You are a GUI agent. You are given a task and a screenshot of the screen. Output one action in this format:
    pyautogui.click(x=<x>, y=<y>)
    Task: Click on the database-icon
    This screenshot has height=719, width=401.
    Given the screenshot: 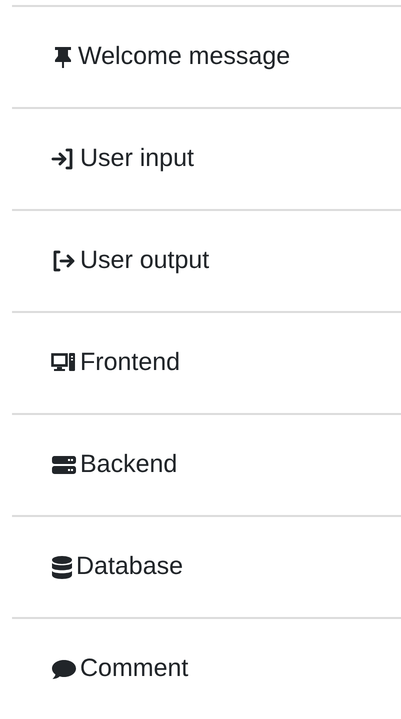 What is the action you would take?
    pyautogui.click(x=62, y=567)
    